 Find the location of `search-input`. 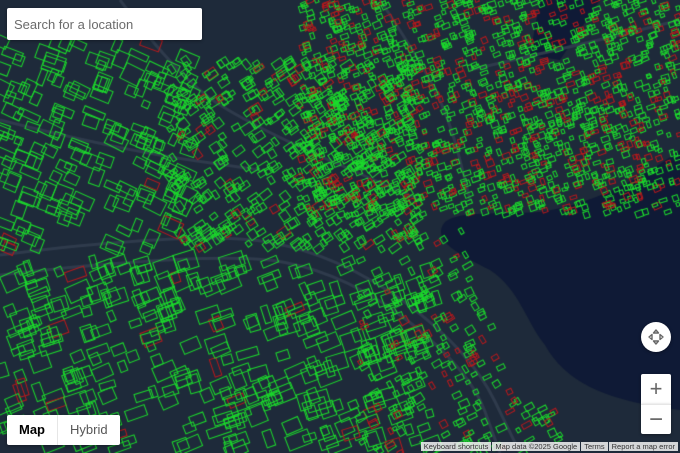

search-input is located at coordinates (104, 24).